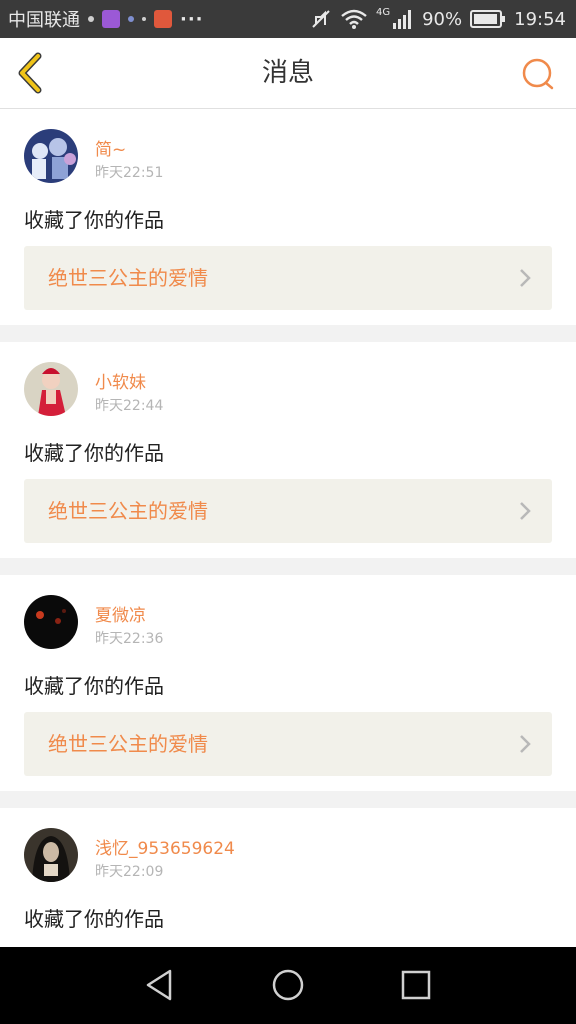  I want to click on username: 浅忆_953659624, so click(165, 846).